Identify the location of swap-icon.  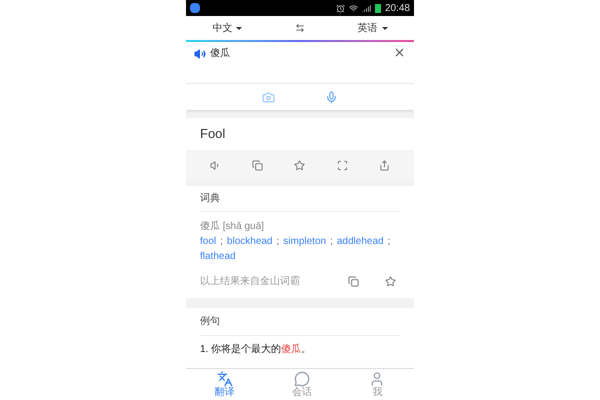
(299, 28).